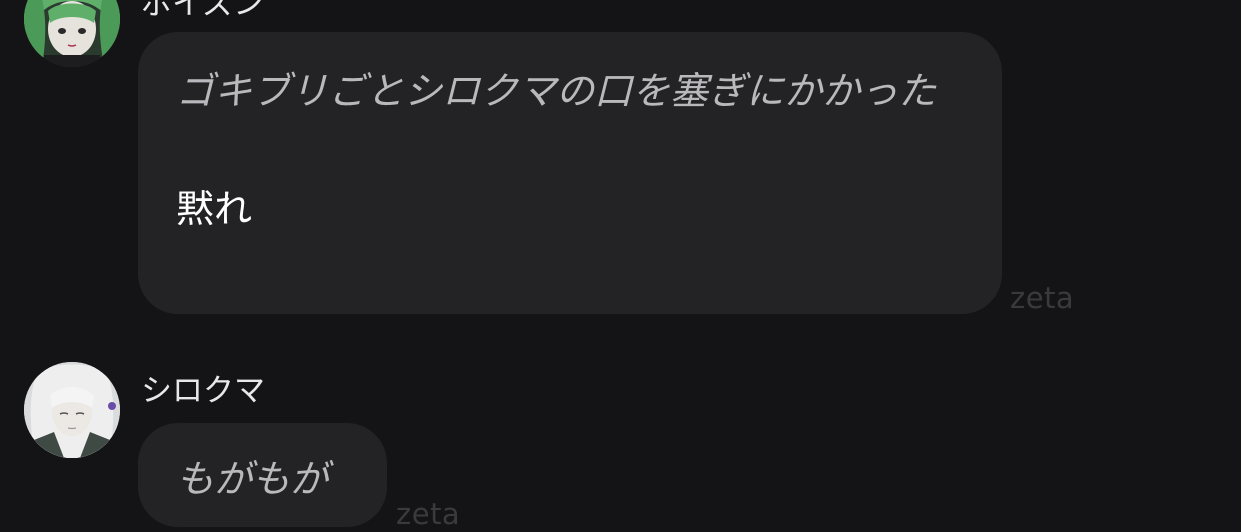 This screenshot has height=532, width=1241. Describe the element at coordinates (203, 391) in the screenshot. I see `sender-name: シロクマ` at that location.